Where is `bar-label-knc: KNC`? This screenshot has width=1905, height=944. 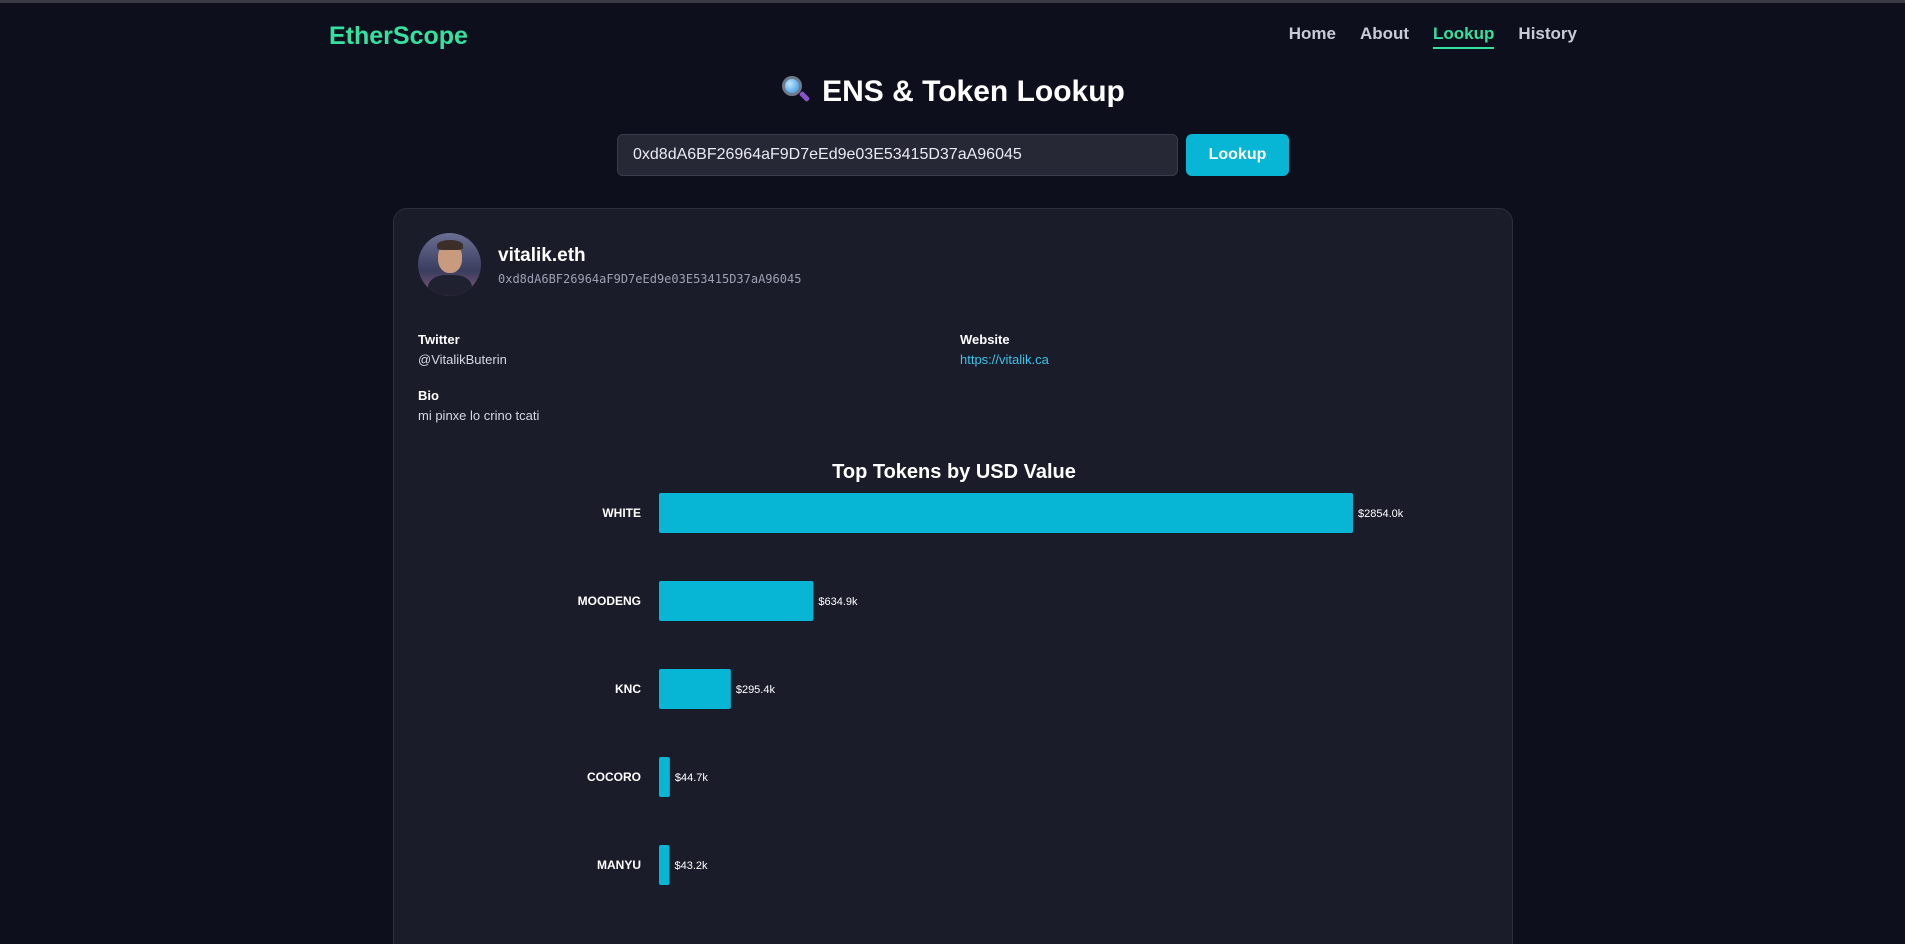 bar-label-knc: KNC is located at coordinates (628, 689).